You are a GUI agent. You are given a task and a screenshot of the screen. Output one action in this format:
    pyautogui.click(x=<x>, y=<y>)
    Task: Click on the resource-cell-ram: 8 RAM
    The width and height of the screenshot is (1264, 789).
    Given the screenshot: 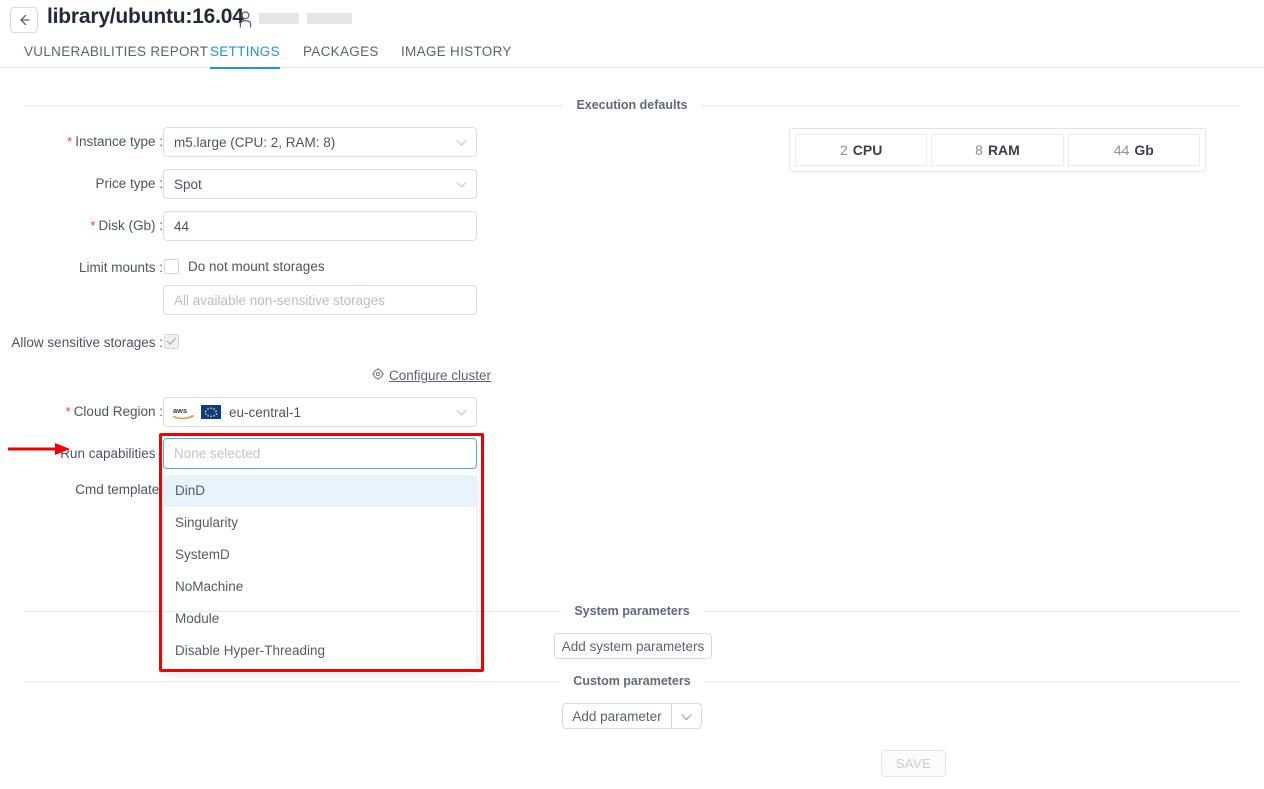 What is the action you would take?
    pyautogui.click(x=997, y=150)
    